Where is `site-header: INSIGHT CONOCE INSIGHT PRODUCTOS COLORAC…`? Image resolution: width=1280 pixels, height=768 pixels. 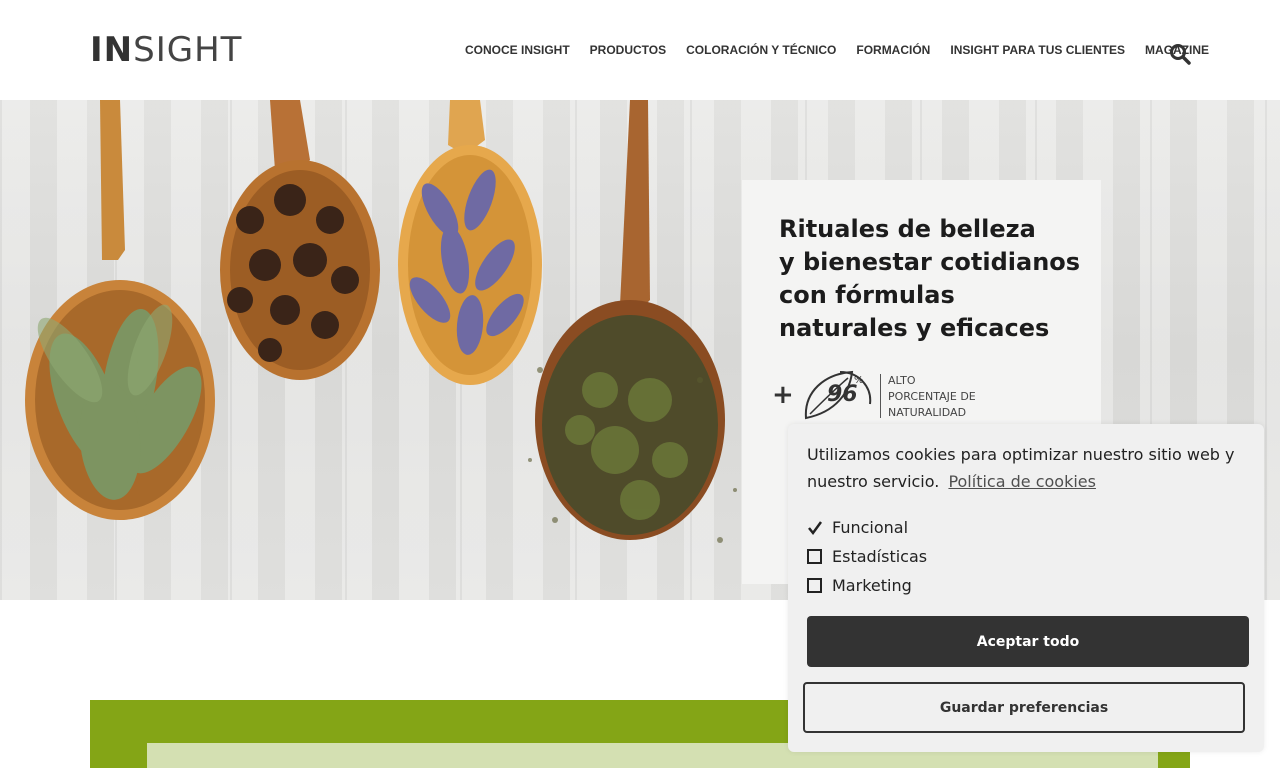
site-header: INSIGHT CONOCE INSIGHT PRODUCTOS COLORAC… is located at coordinates (640, 50).